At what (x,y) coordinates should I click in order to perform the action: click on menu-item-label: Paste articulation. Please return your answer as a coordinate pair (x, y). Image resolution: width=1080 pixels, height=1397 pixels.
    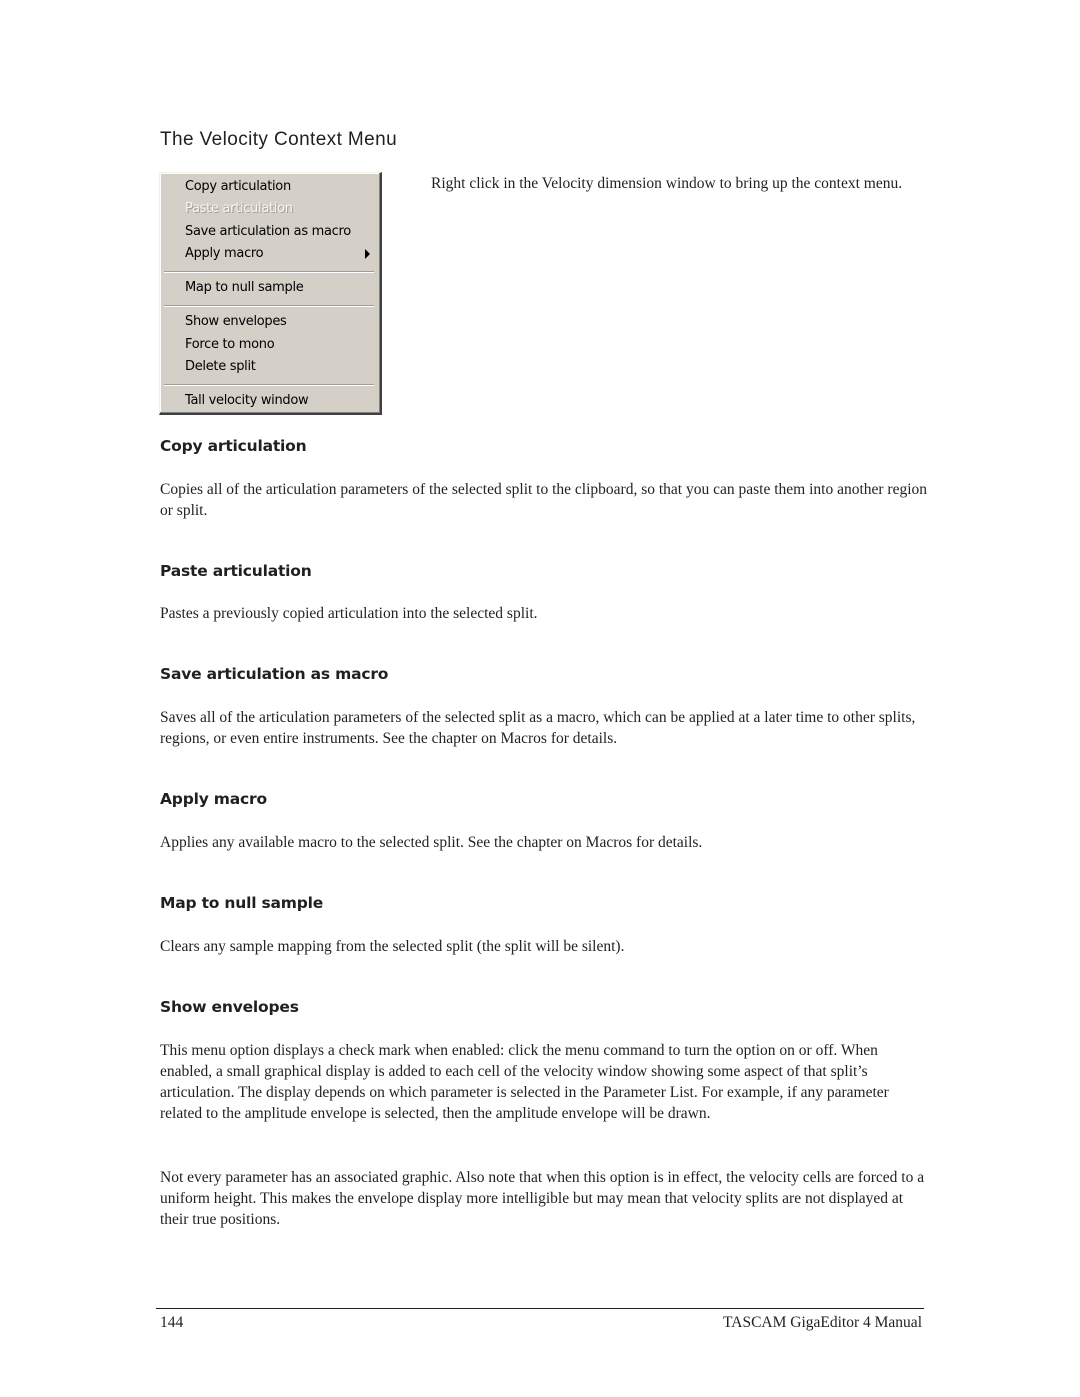
    Looking at the image, I should click on (239, 208).